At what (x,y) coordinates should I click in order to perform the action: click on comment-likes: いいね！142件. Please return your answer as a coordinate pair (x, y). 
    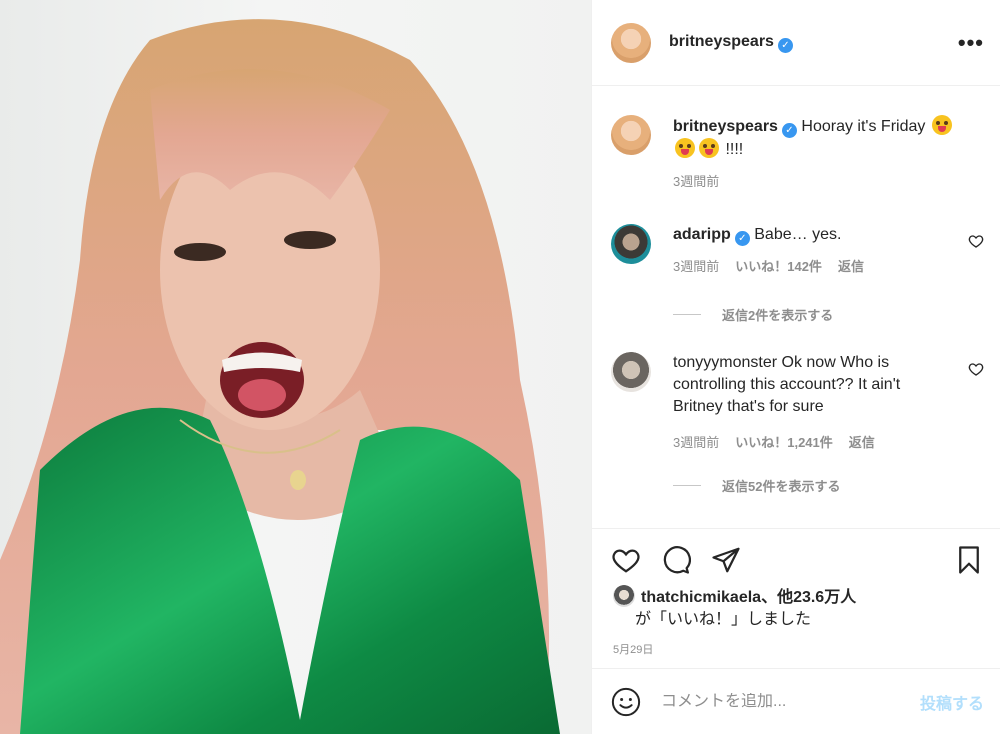
    Looking at the image, I should click on (778, 267).